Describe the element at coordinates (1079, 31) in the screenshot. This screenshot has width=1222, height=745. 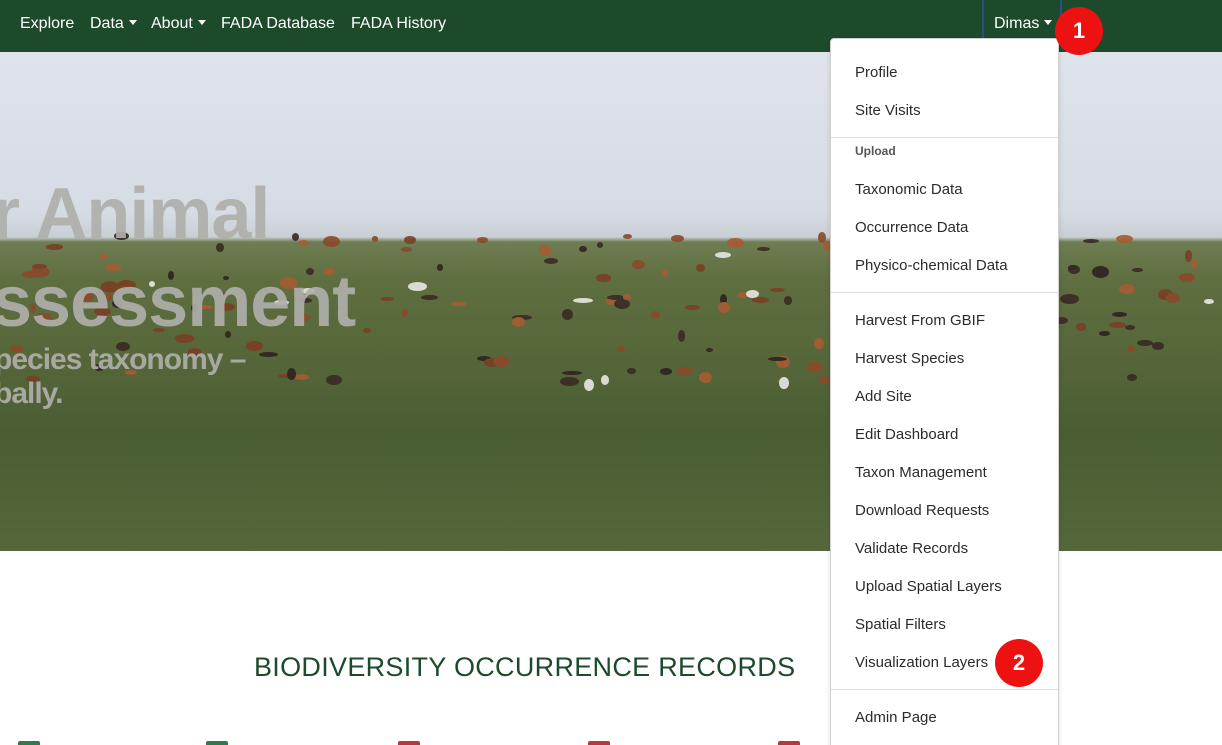
I see `annotation-badge-1: 1` at that location.